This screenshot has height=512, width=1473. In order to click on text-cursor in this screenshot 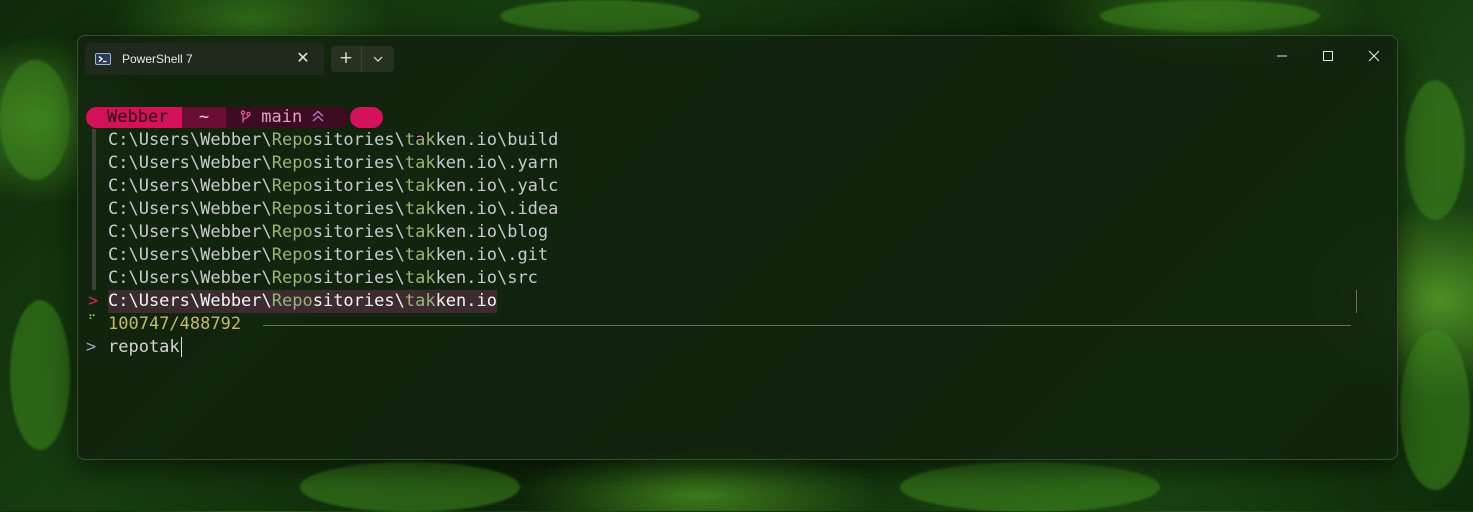, I will do `click(181, 347)`.